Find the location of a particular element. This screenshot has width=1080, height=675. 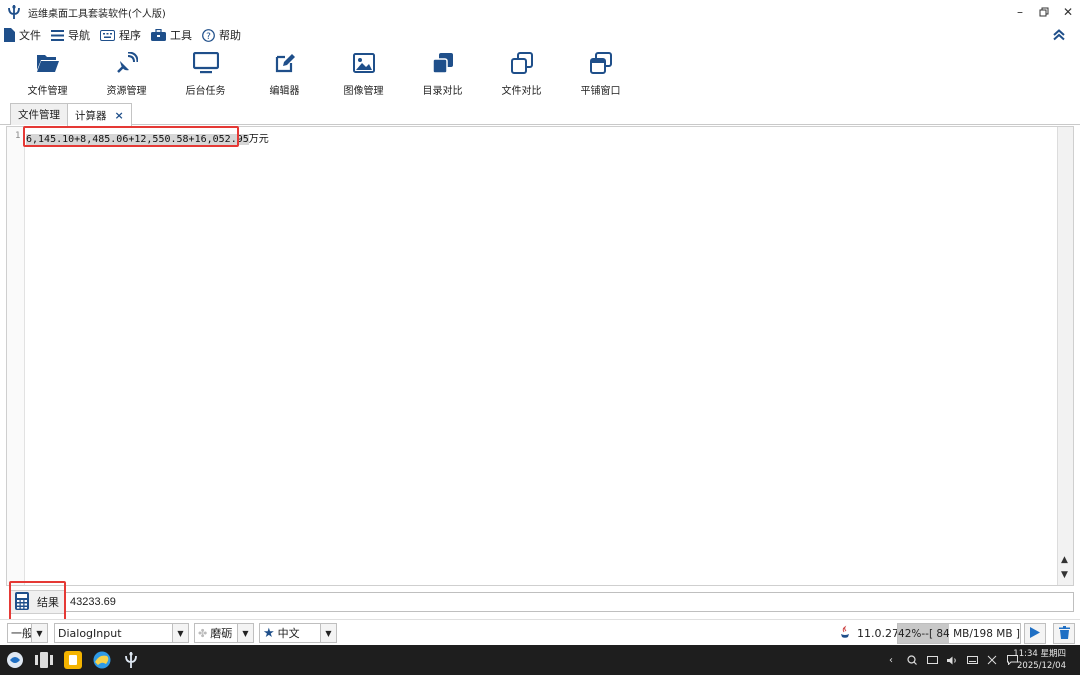

restore-icon is located at coordinates (1044, 12).